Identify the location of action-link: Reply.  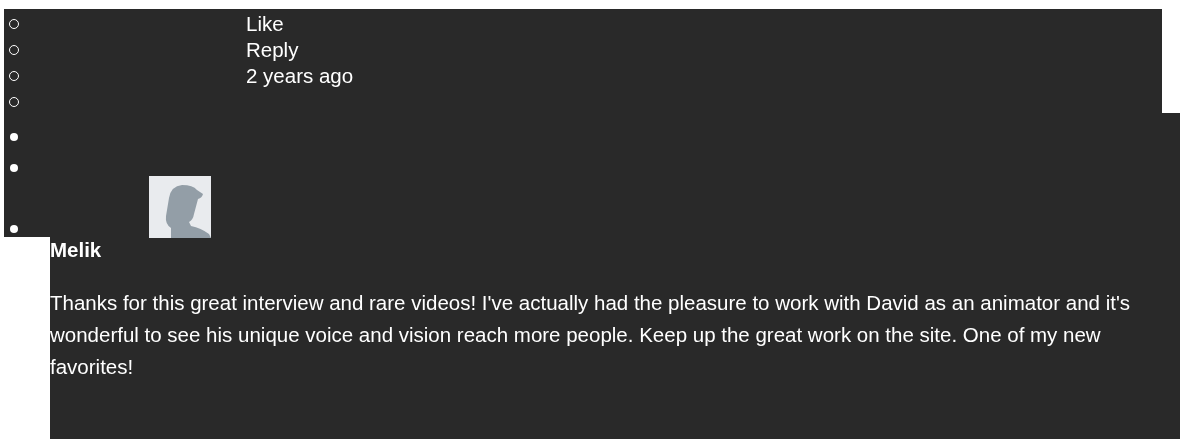
(272, 50).